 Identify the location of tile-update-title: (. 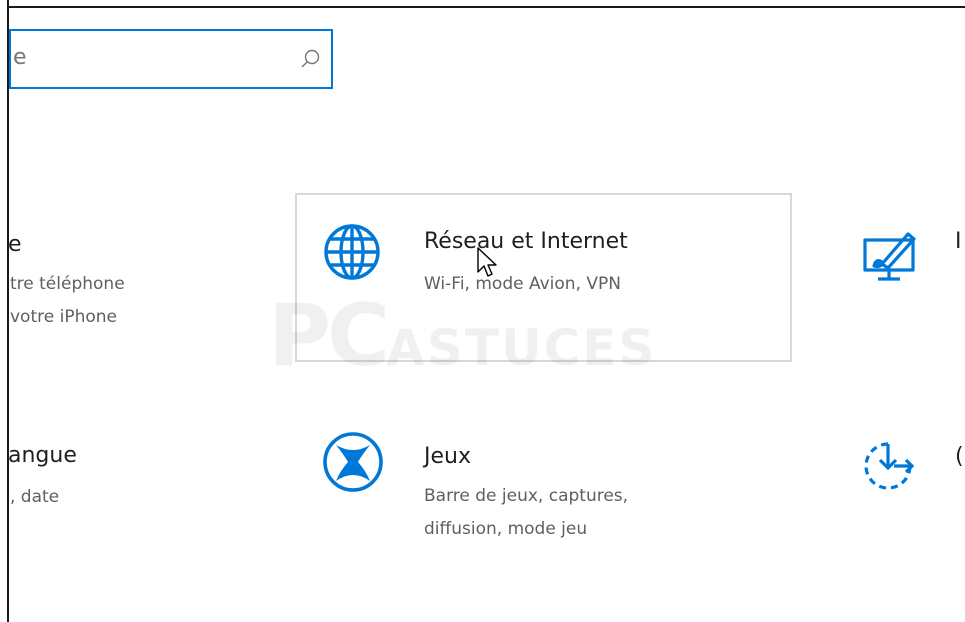
(959, 456).